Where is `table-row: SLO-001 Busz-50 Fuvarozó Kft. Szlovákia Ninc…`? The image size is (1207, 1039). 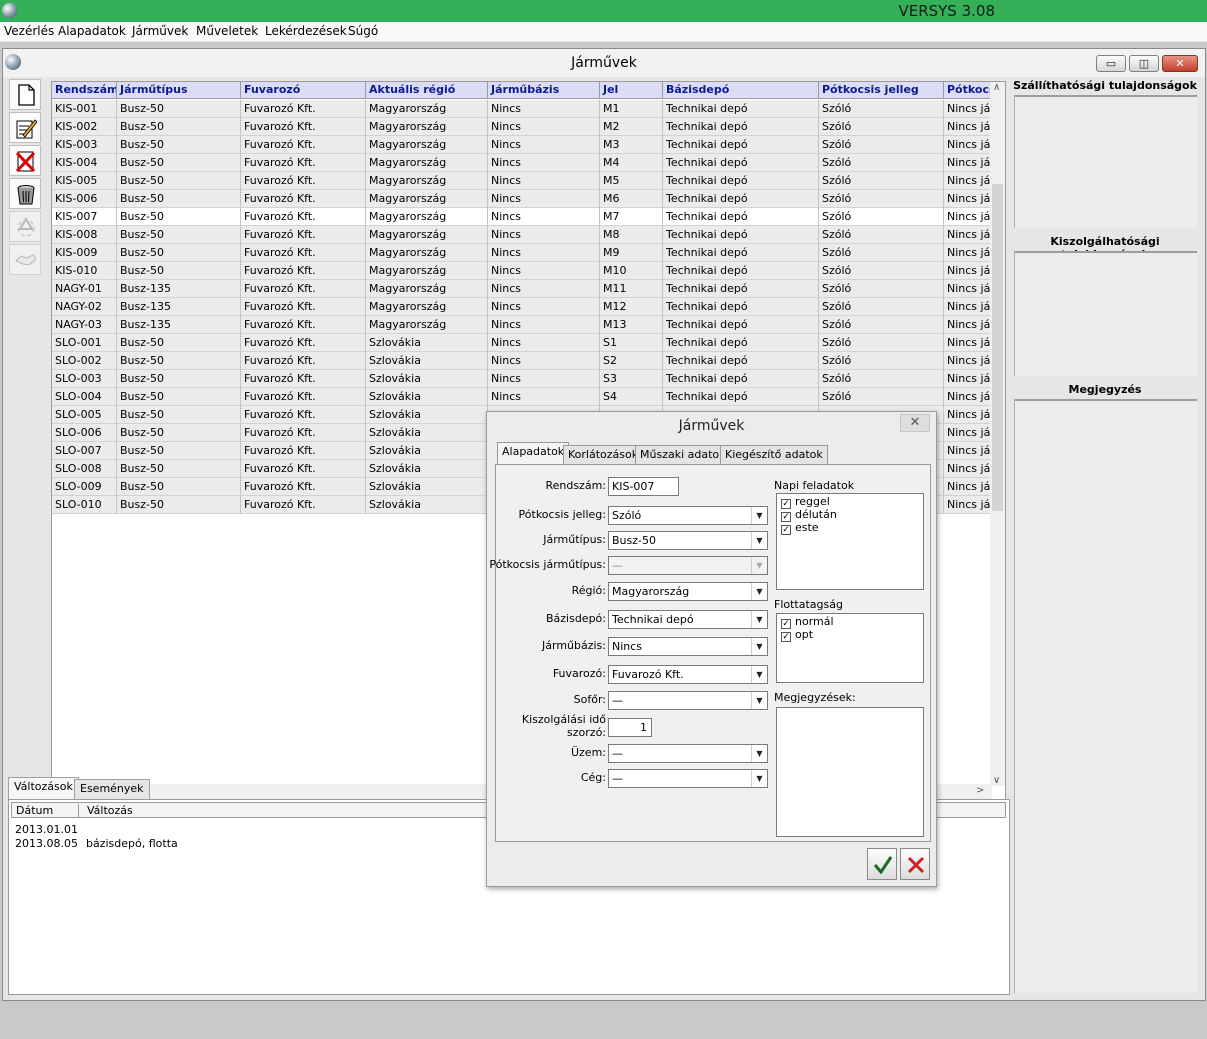
table-row: SLO-001 Busz-50 Fuvarozó Kft. Szlovákia Ninc… is located at coordinates (522, 343).